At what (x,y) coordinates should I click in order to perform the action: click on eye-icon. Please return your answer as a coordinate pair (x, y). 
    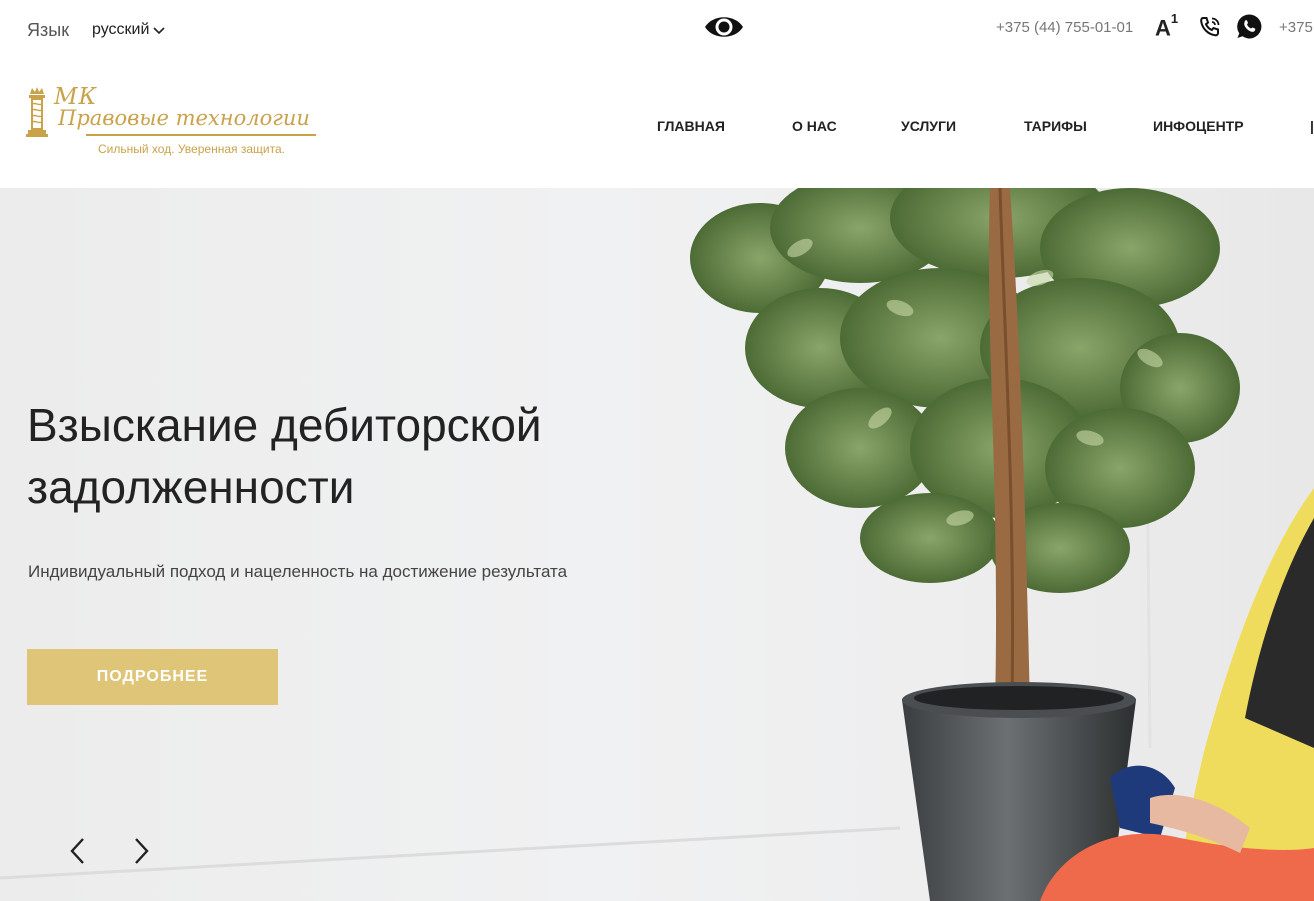
    Looking at the image, I should click on (724, 27).